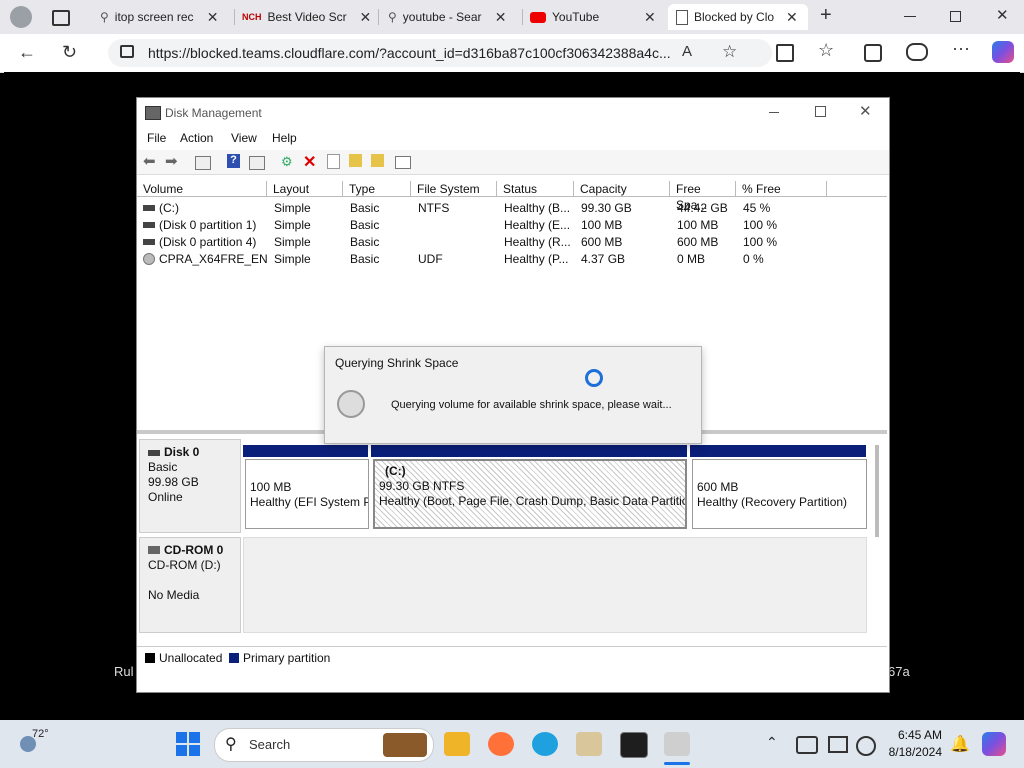 The height and width of the screenshot is (768, 1024). I want to click on tab-youtube-search: ⚲ youtube - Sear ✕, so click(450, 17).